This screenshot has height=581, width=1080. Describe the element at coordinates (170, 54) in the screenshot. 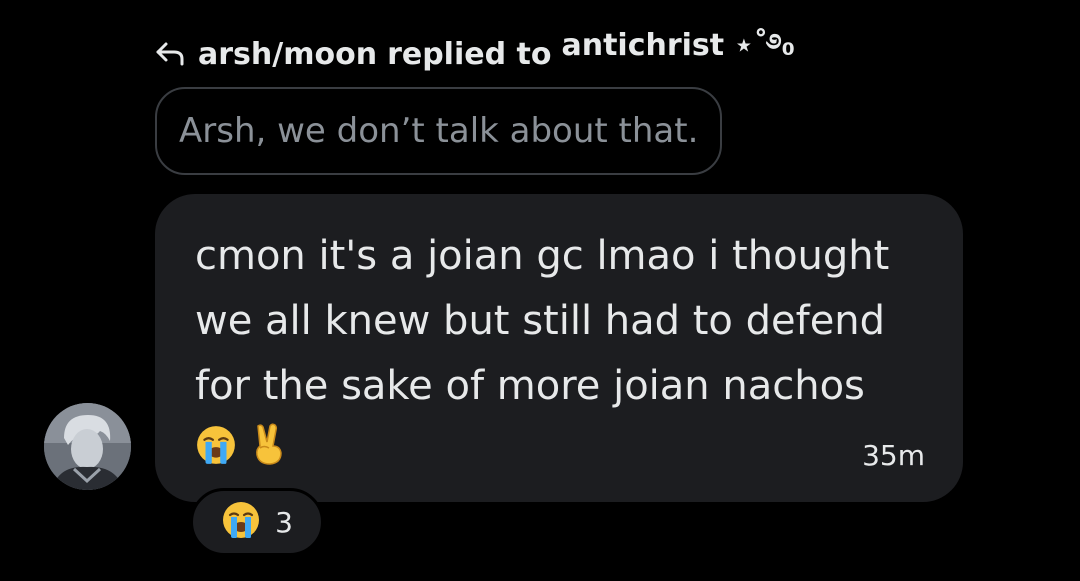

I see `reply-arrow-icon` at that location.